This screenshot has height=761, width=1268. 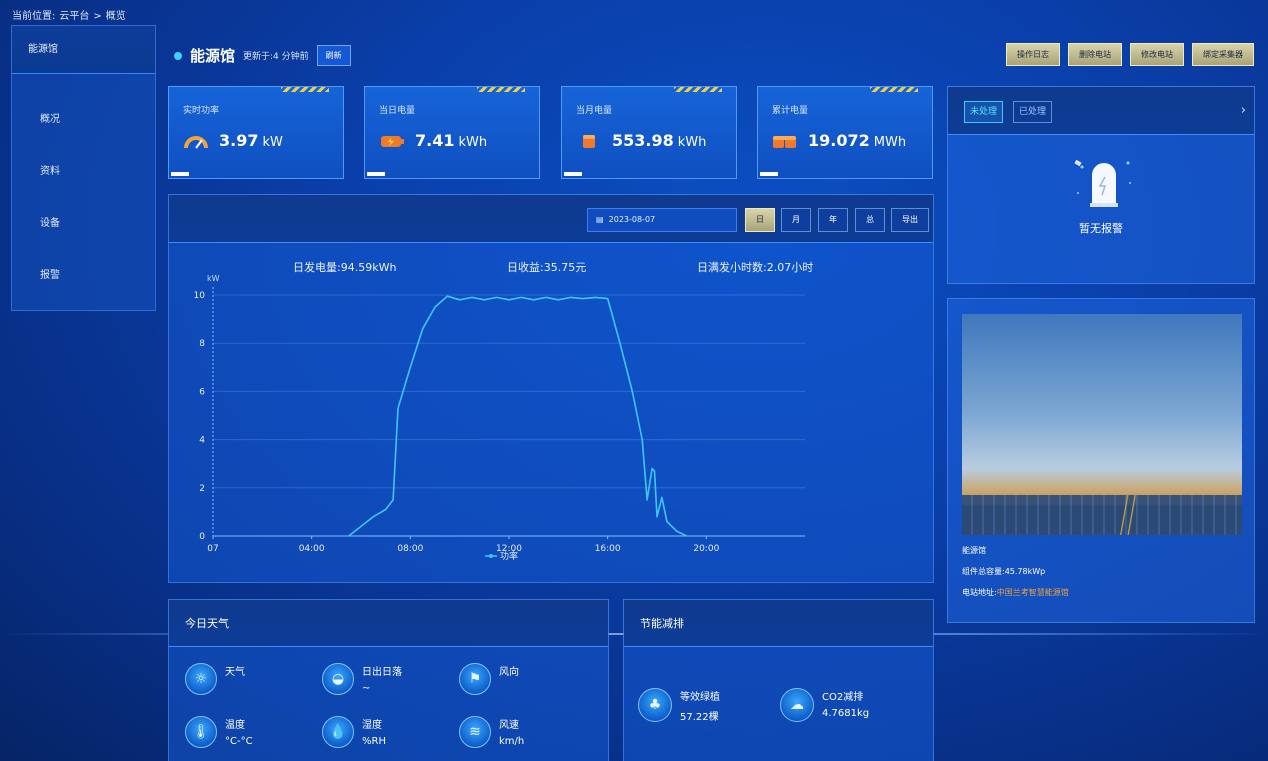 I want to click on green-plants-item: ♣ 等效绿植 57.22棵, so click(x=679, y=705).